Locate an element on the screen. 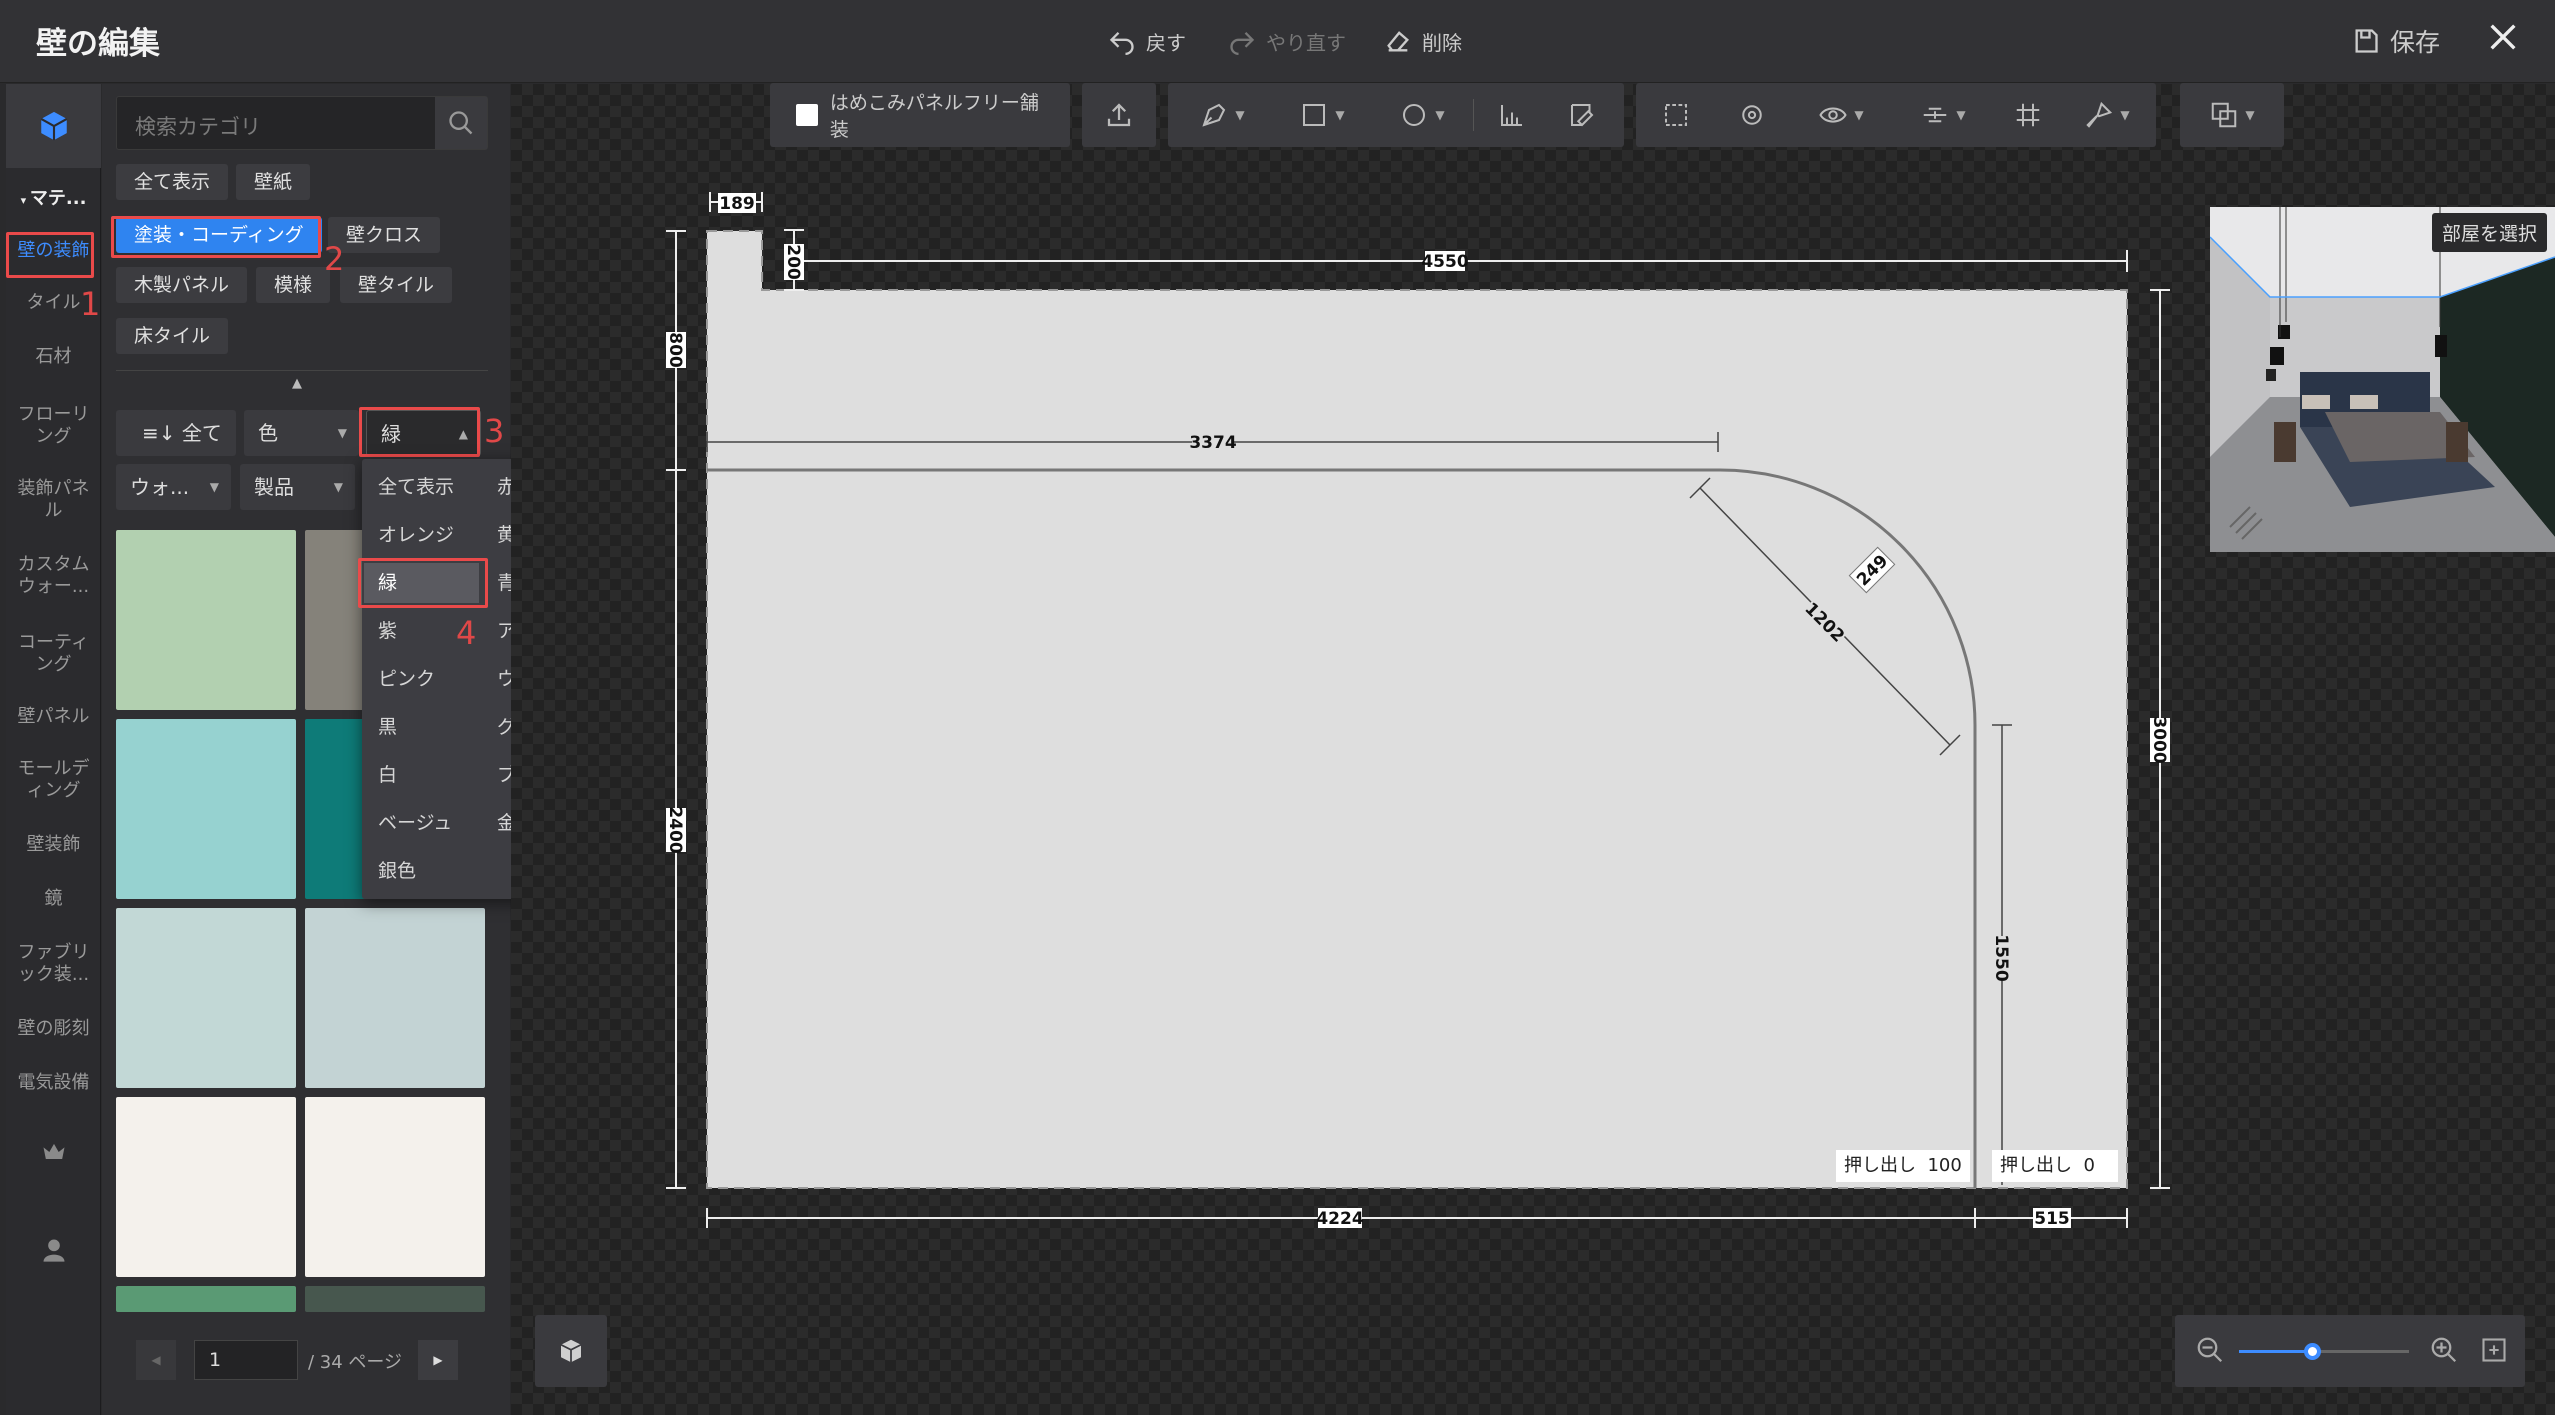 This screenshot has width=2555, height=1415. zoom-out-icon is located at coordinates (2210, 1352).